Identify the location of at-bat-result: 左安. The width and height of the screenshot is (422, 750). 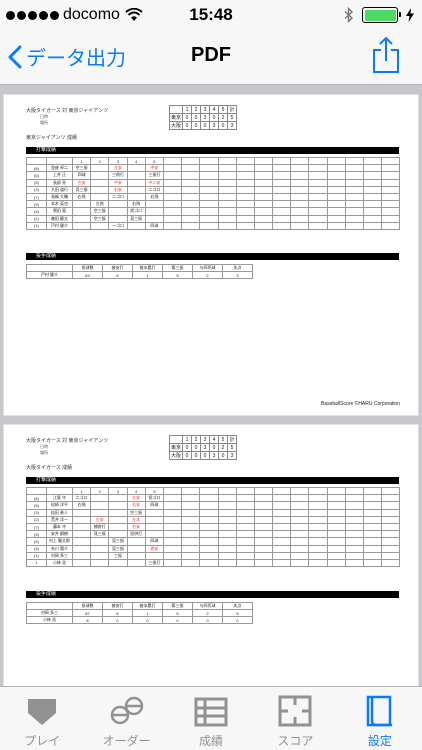
(100, 519).